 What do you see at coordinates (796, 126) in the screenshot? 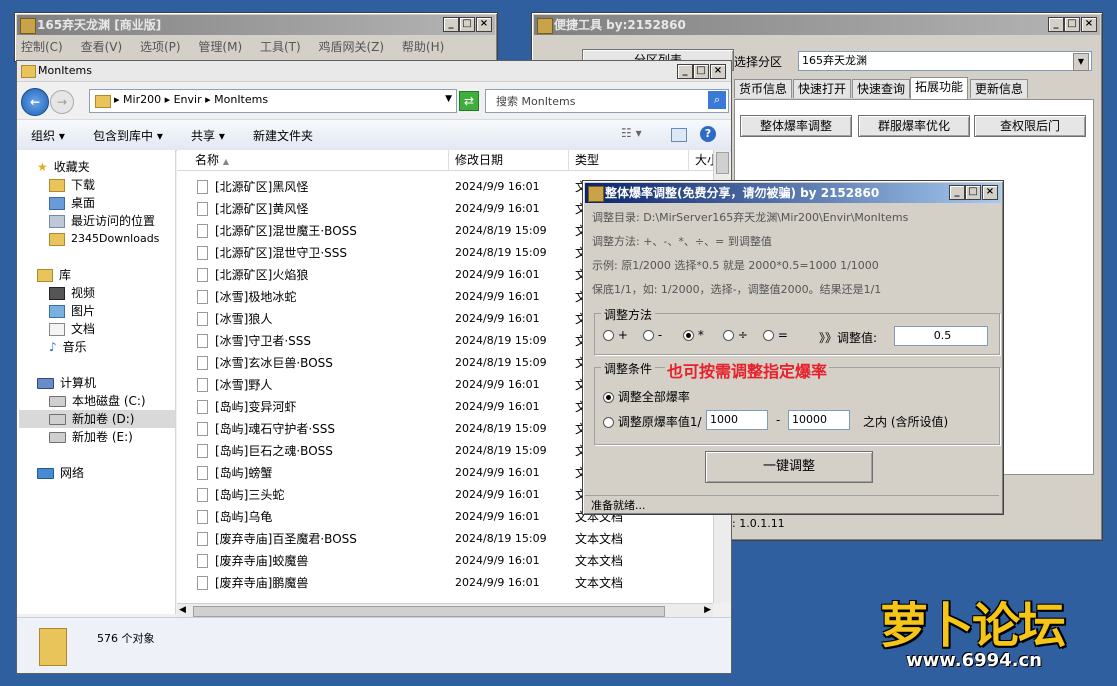
I see `overall-drop-rate-button: 整体爆率调整` at bounding box center [796, 126].